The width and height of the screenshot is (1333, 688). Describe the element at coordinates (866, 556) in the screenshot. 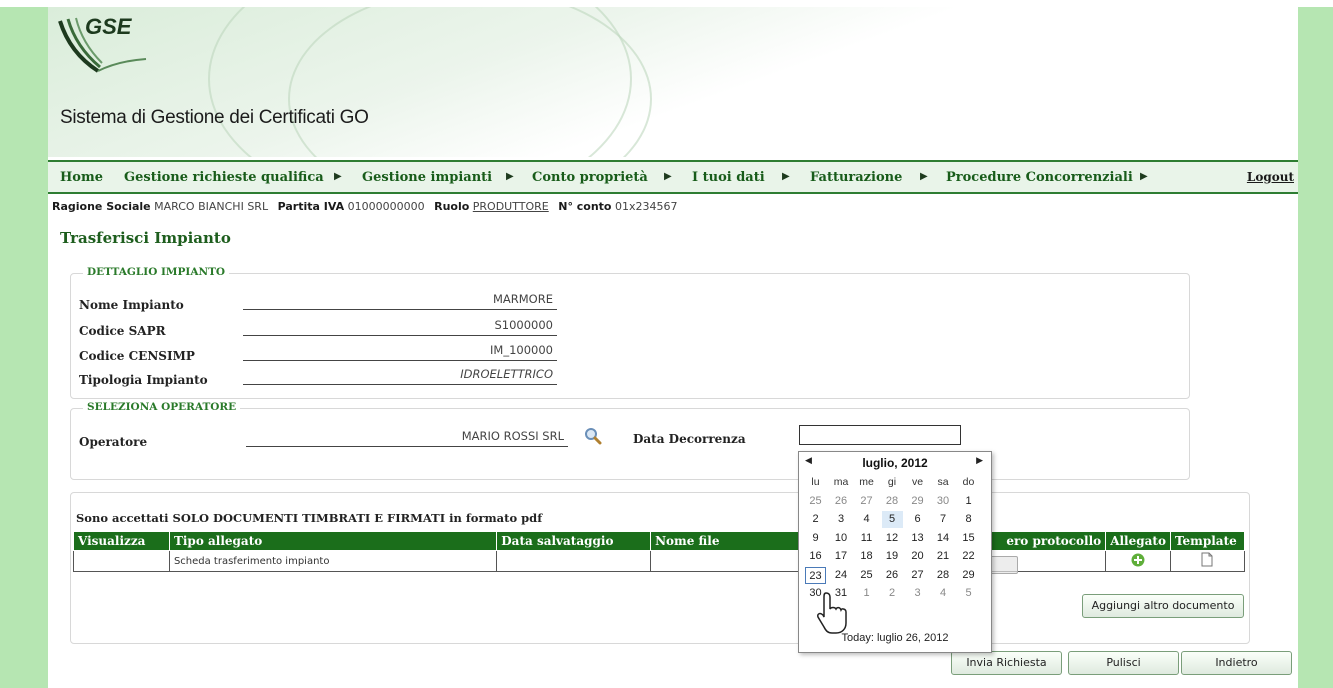

I see `calendar-day: 18` at that location.